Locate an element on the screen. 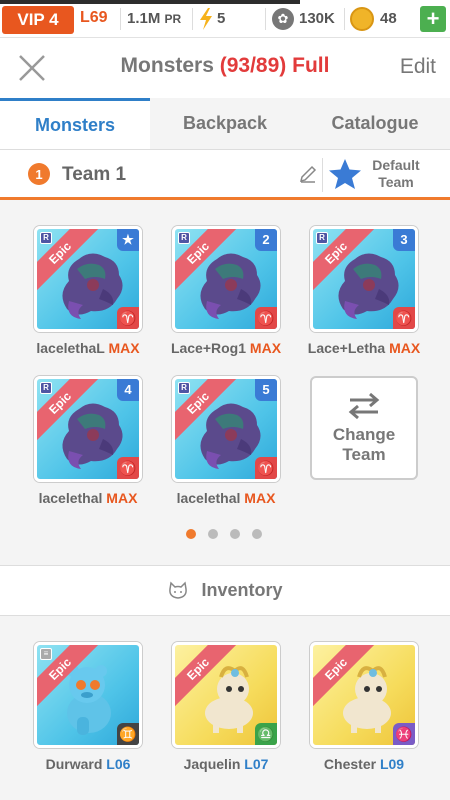 The width and height of the screenshot is (450, 800). monster-name: Chester is located at coordinates (350, 764).